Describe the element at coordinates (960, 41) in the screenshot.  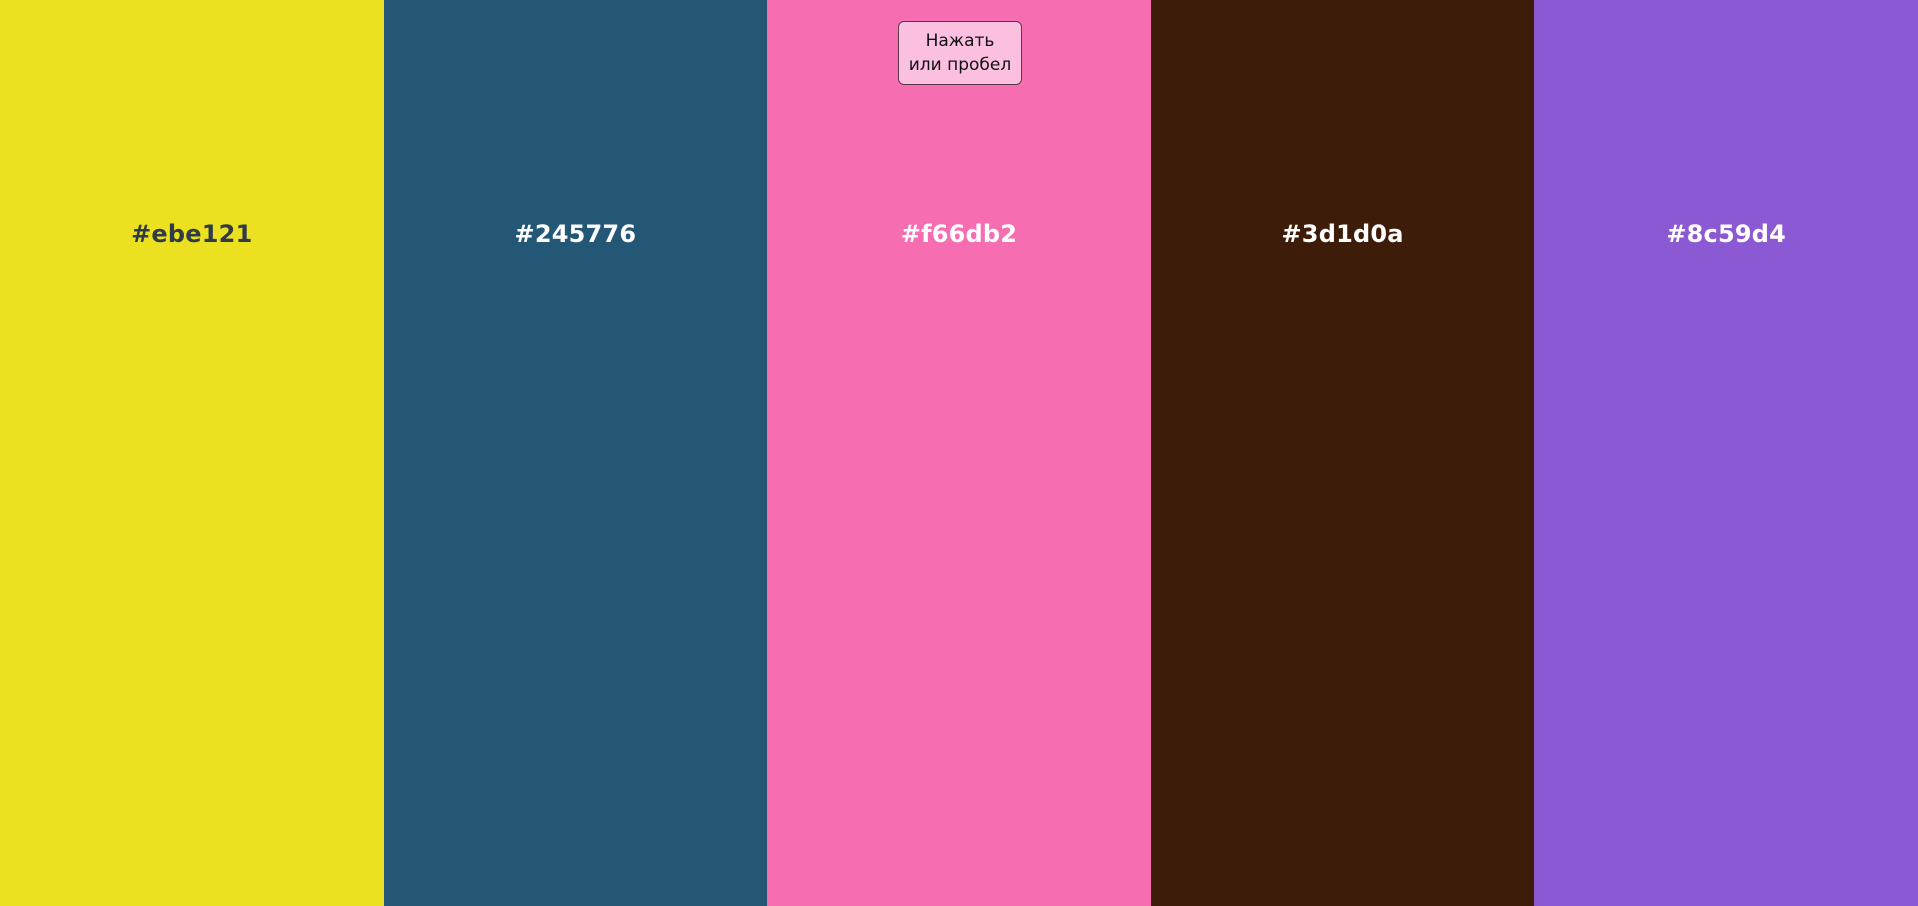
I see `generate-button-line-1: Нажать` at that location.